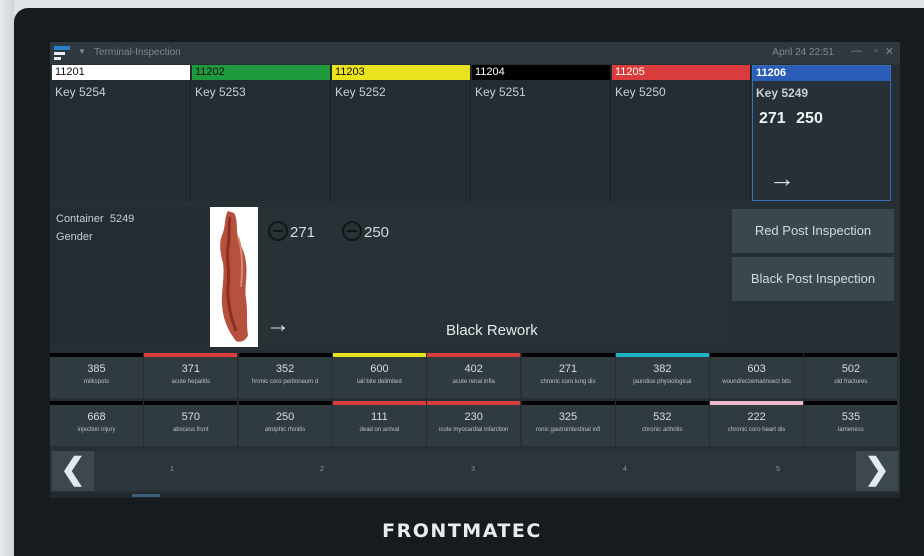  Describe the element at coordinates (191, 423) in the screenshot. I see `finding-button-570: 570 abscess front` at that location.